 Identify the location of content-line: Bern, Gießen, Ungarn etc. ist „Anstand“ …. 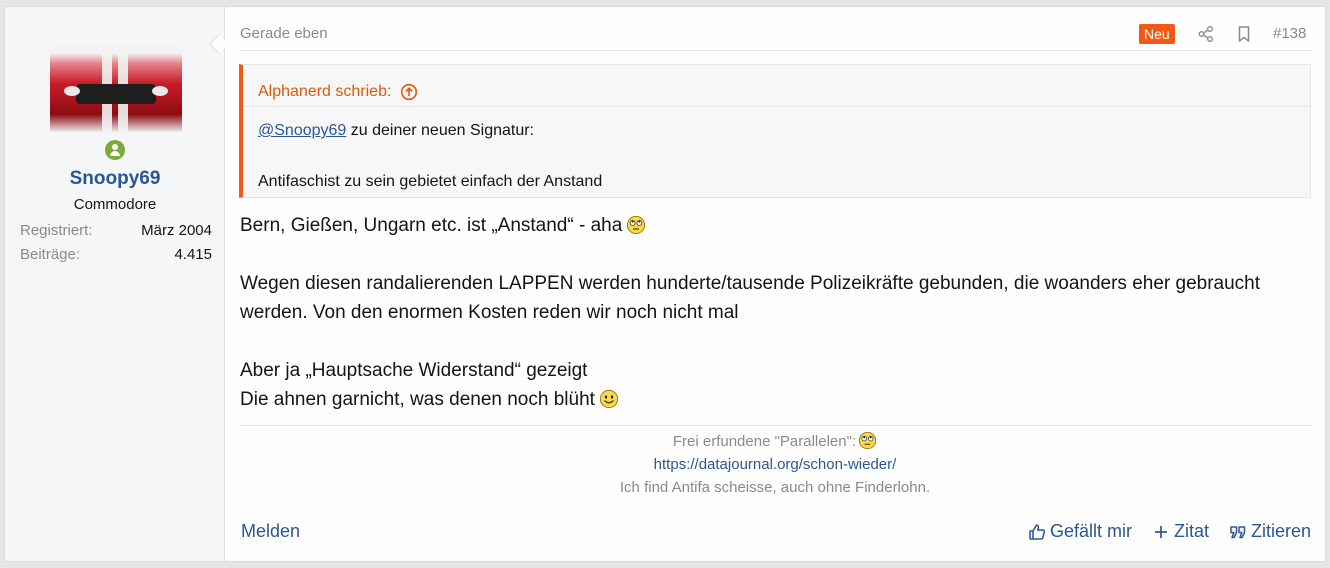
(775, 225).